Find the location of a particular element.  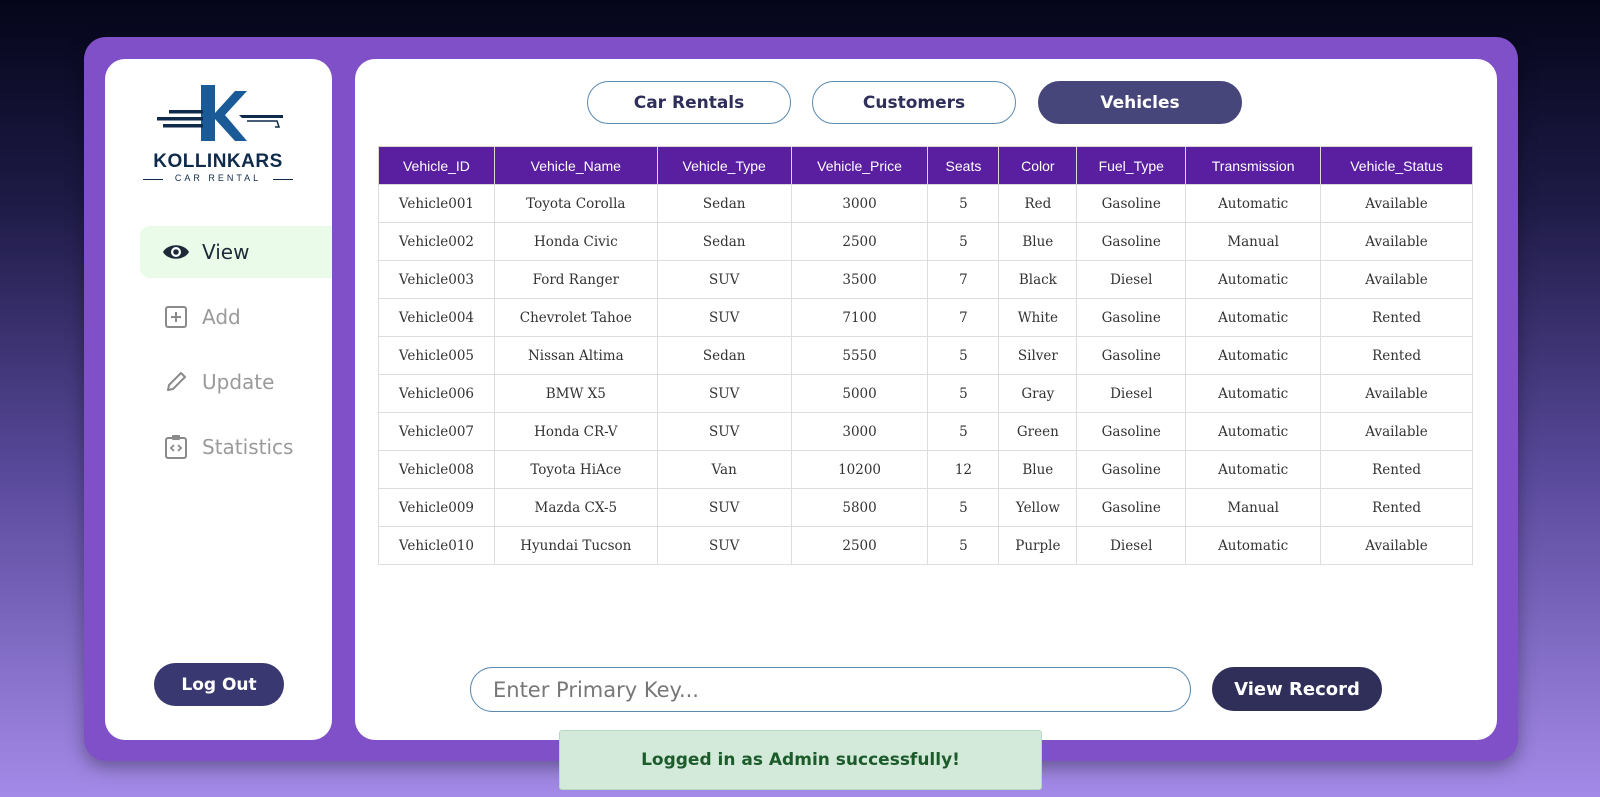

table-cell: Vehicle008 is located at coordinates (436, 469).